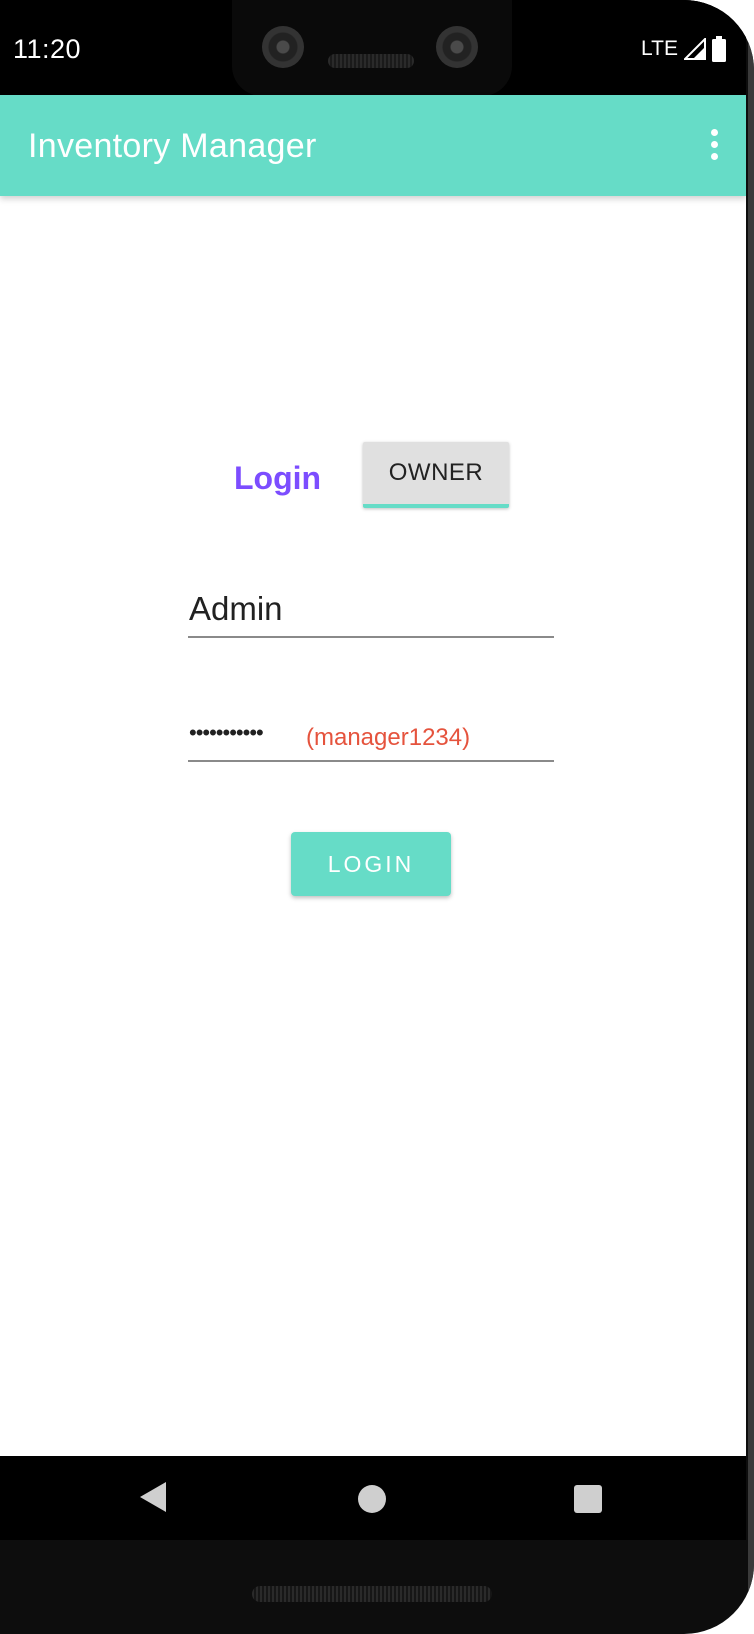 This screenshot has height=1634, width=754. What do you see at coordinates (372, 48) in the screenshot?
I see `camera-notch` at bounding box center [372, 48].